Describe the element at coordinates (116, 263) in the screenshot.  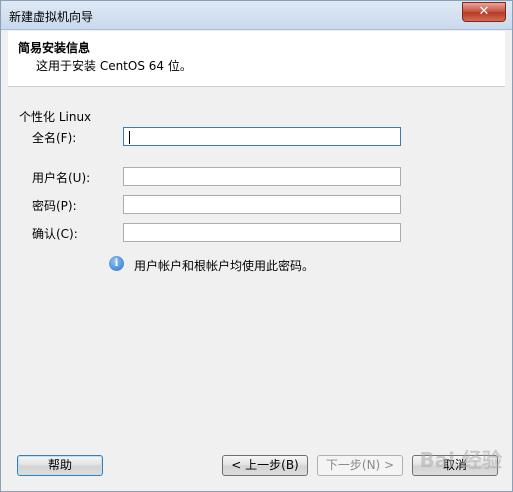
I see `info-icon: i` at that location.